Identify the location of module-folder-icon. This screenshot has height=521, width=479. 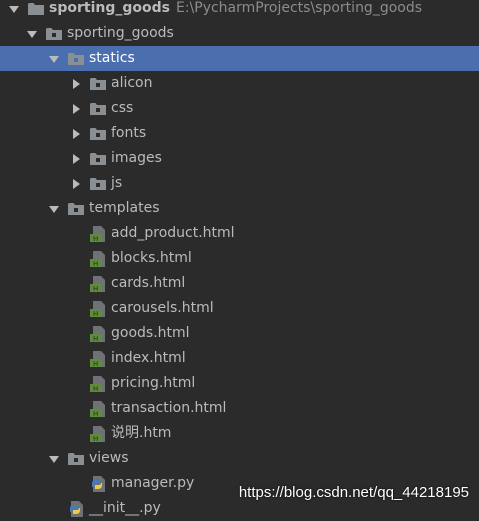
(54, 34).